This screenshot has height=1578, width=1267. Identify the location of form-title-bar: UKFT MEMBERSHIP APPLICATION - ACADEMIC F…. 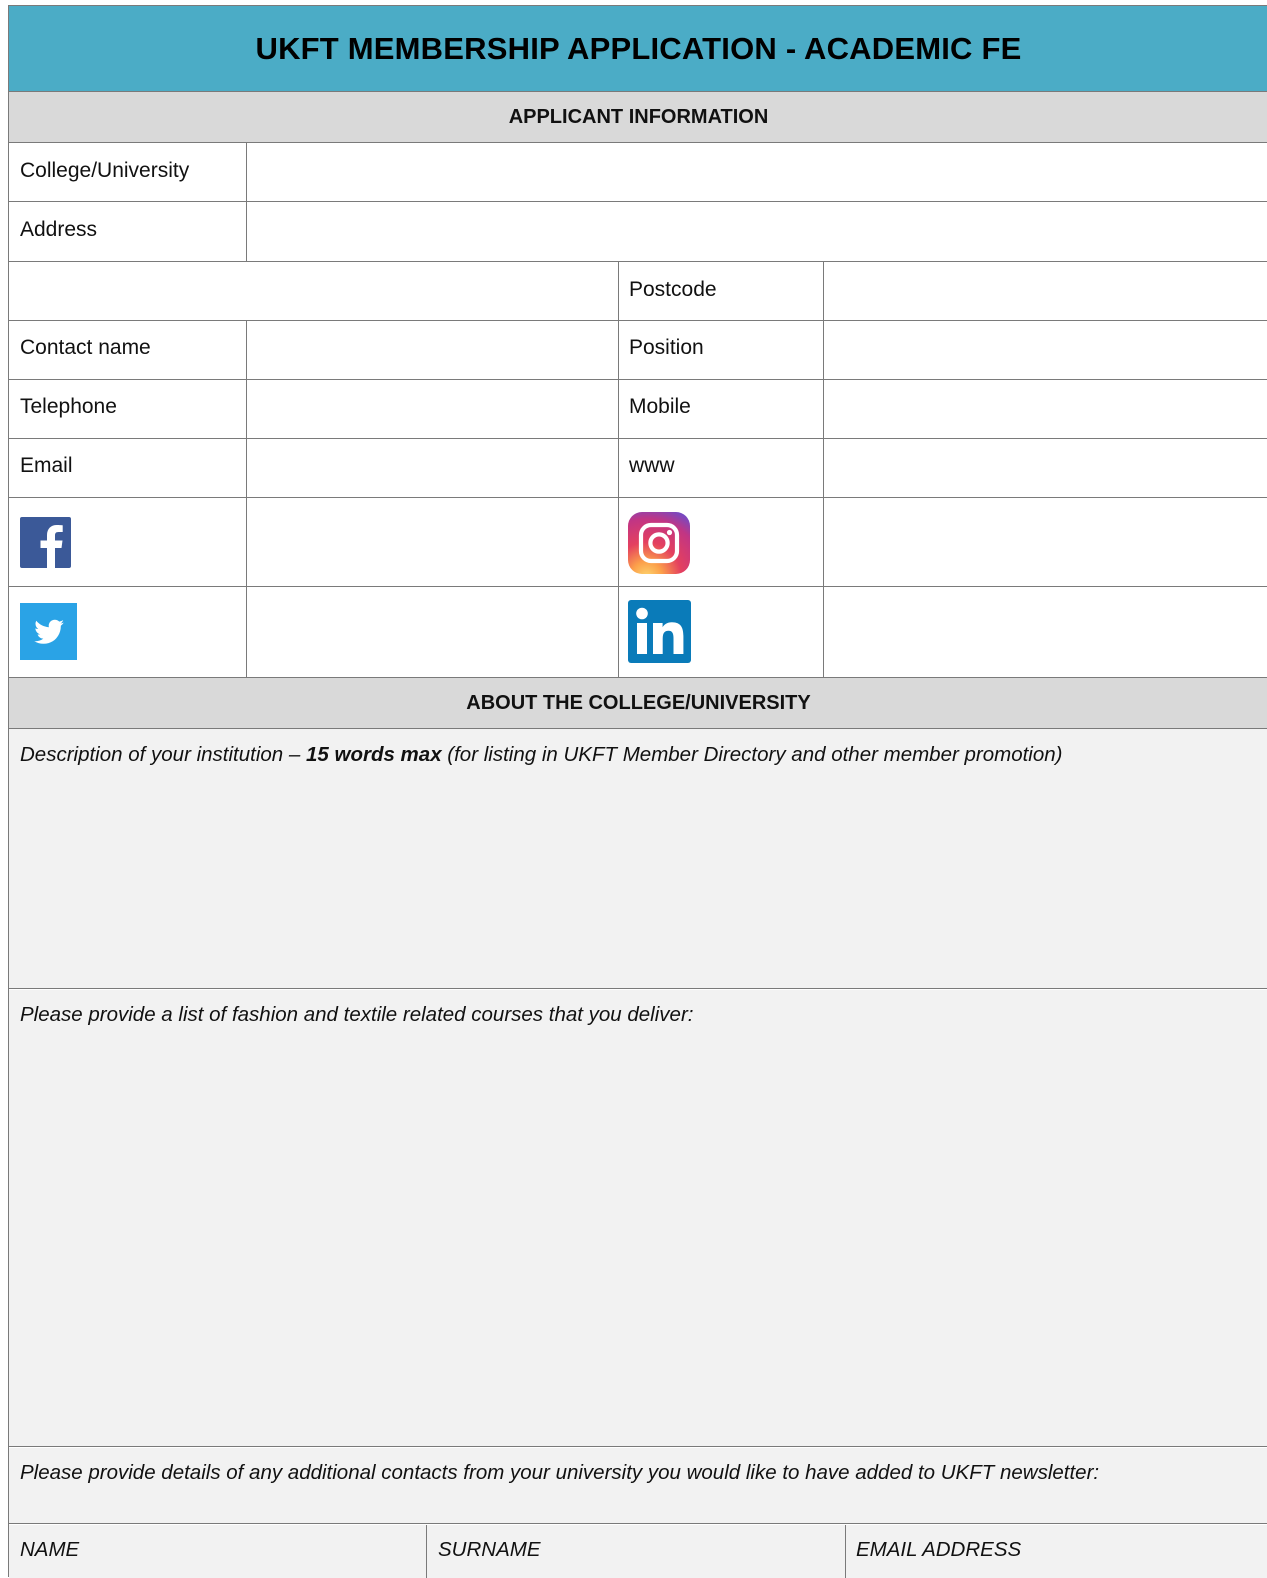
(638, 49).